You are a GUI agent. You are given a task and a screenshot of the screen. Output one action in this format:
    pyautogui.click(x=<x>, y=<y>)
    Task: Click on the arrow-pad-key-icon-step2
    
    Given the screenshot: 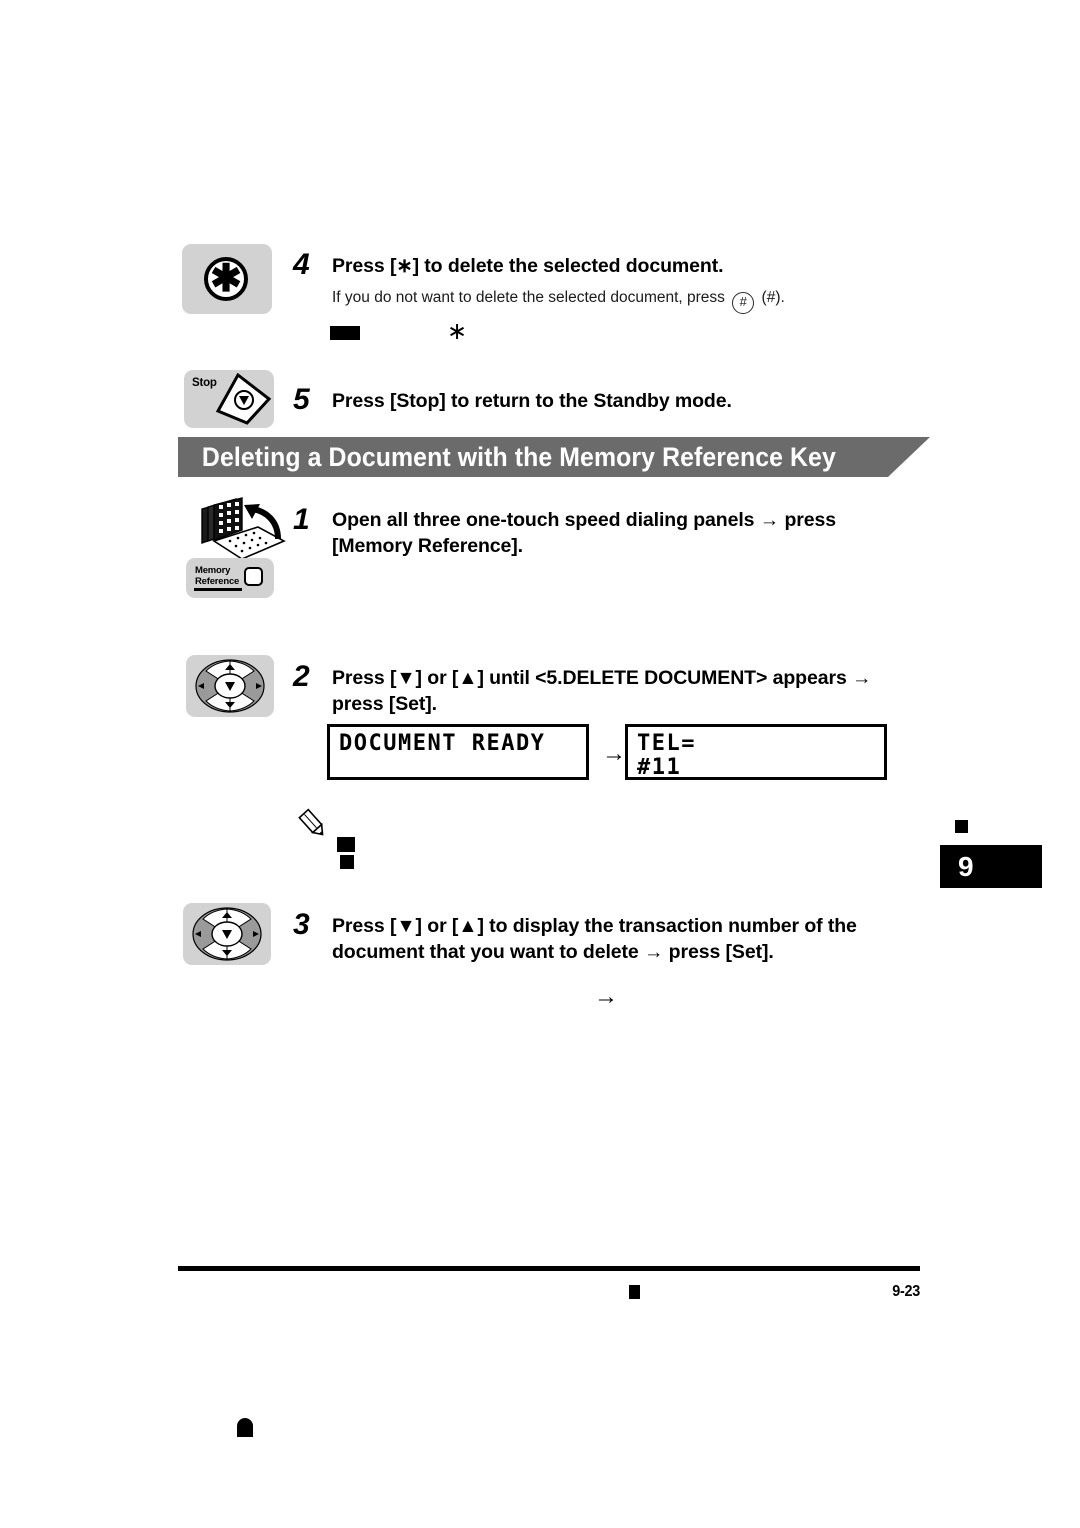 What is the action you would take?
    pyautogui.click(x=230, y=686)
    